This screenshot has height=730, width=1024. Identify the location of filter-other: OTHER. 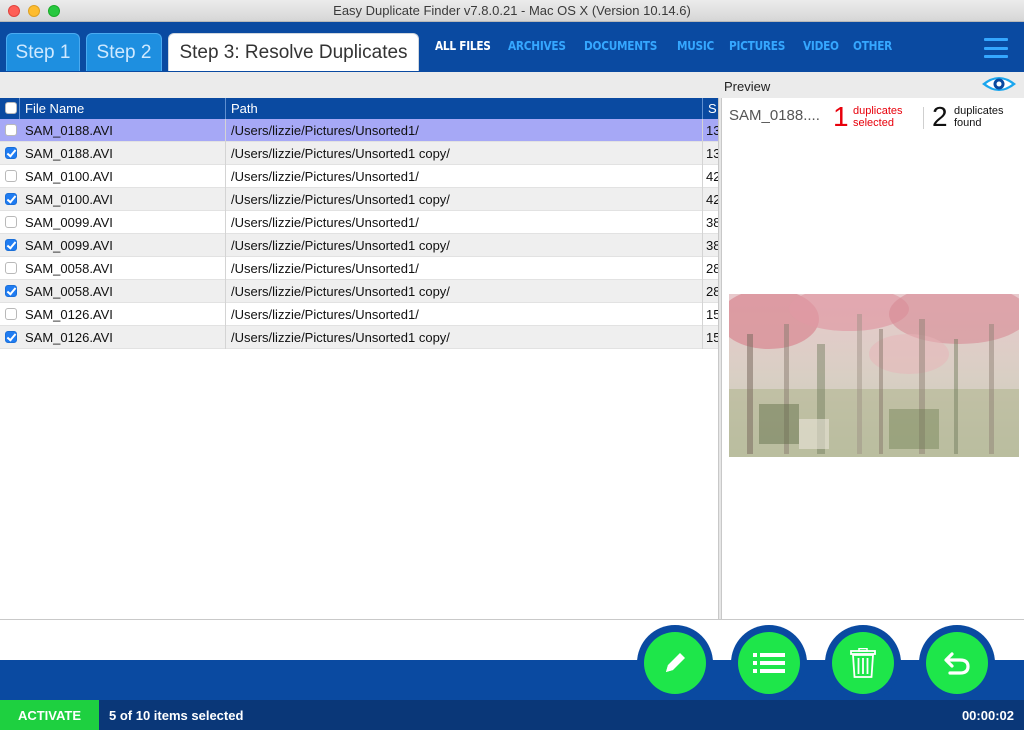
(872, 46).